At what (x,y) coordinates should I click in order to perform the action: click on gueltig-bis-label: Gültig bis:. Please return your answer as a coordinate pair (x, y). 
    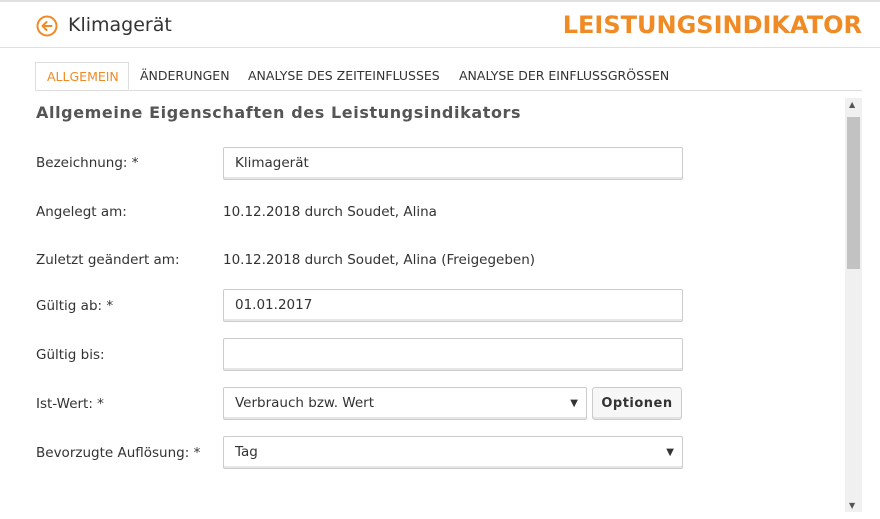
    Looking at the image, I should click on (70, 355).